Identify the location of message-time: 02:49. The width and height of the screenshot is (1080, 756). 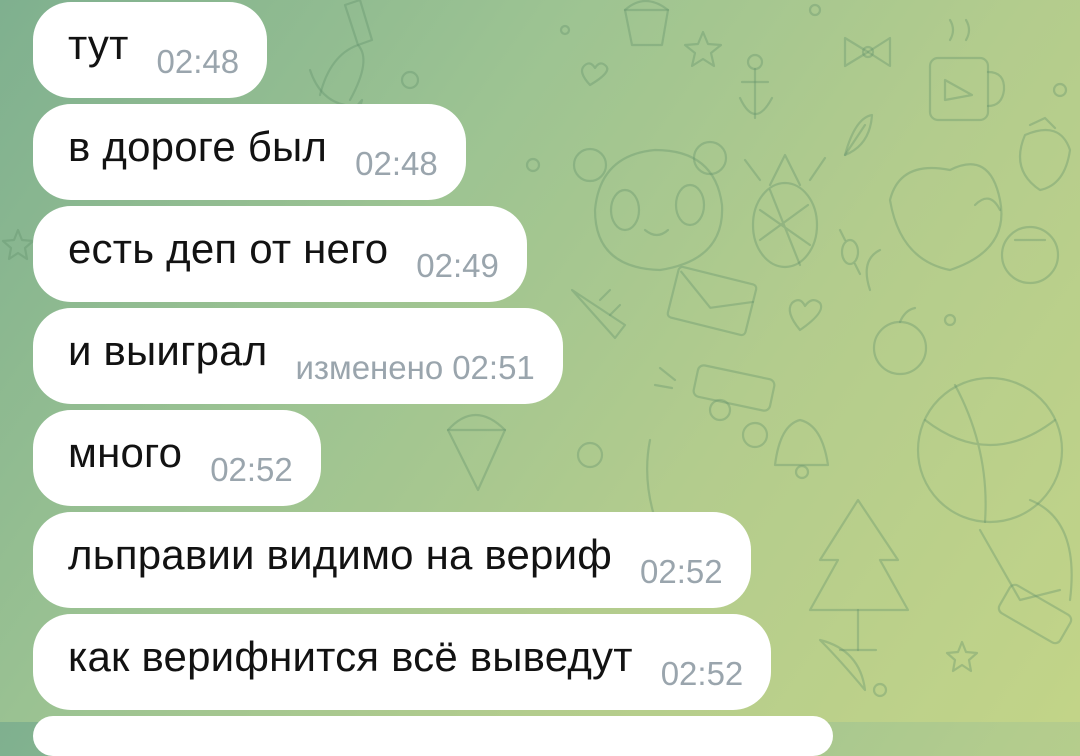
(457, 265).